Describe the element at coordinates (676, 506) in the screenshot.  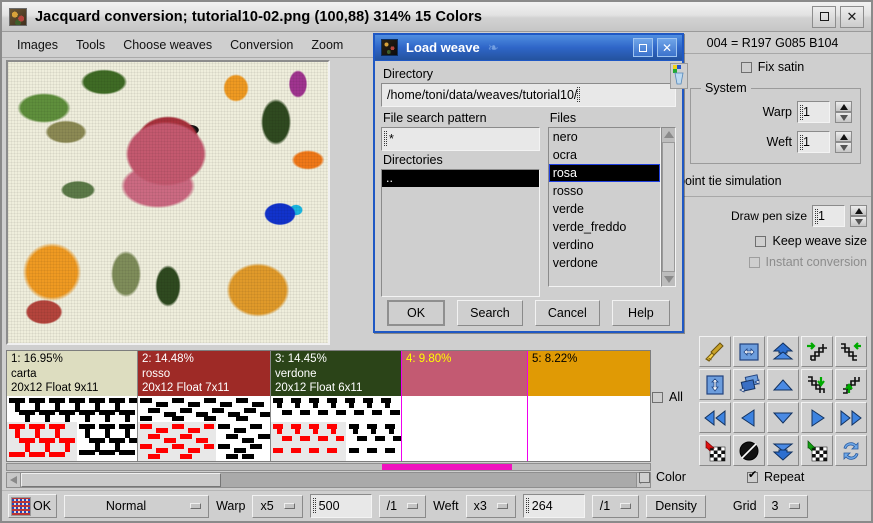
I see `density-button: Density` at that location.